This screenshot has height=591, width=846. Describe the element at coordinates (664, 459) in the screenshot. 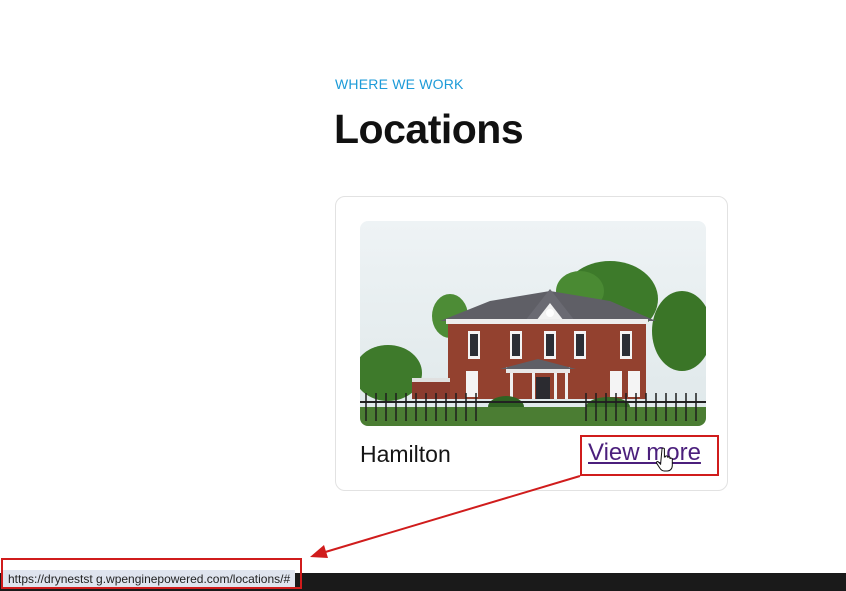

I see `hand-cursor-icon` at that location.